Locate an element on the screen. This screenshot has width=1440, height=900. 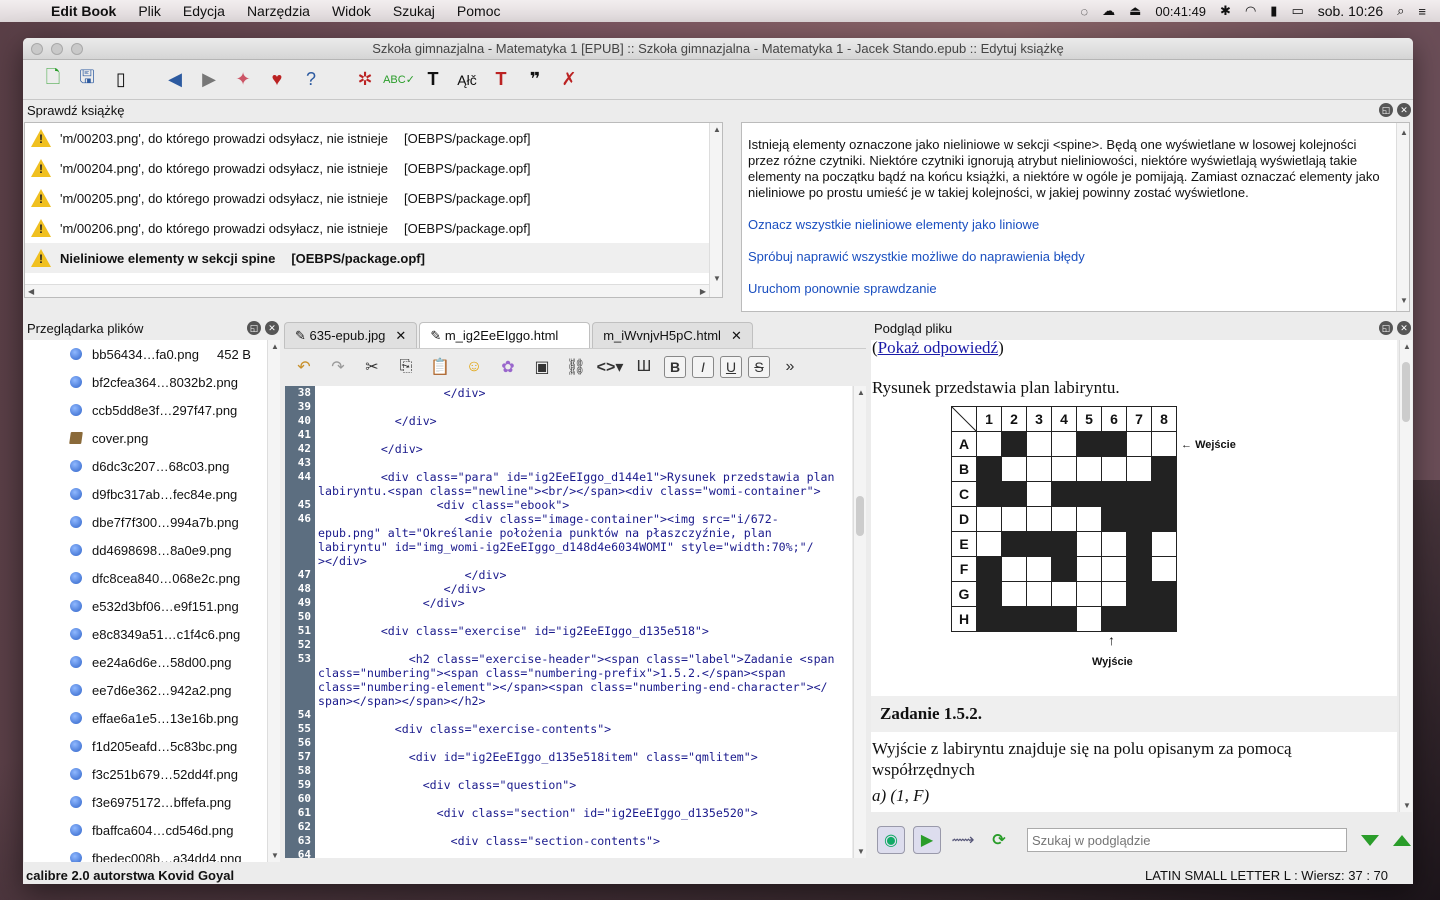
checkpoint-icon: ✦ is located at coordinates (243, 80).